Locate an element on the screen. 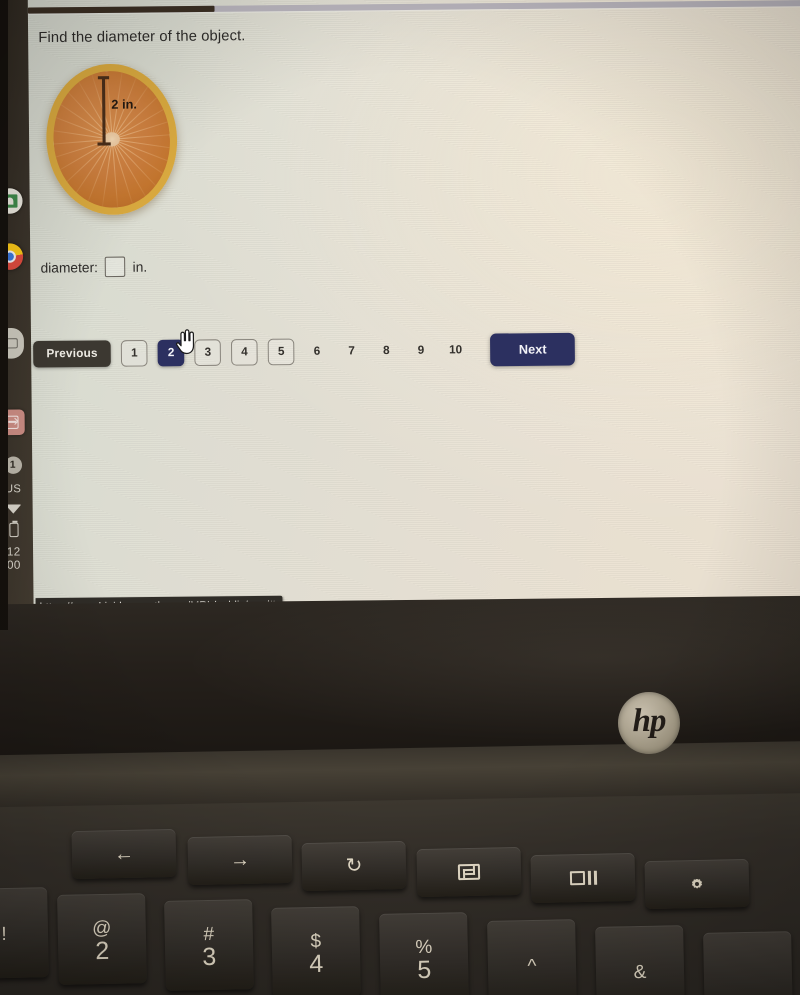 The height and width of the screenshot is (995, 800). clock-hours: 12 is located at coordinates (13, 552).